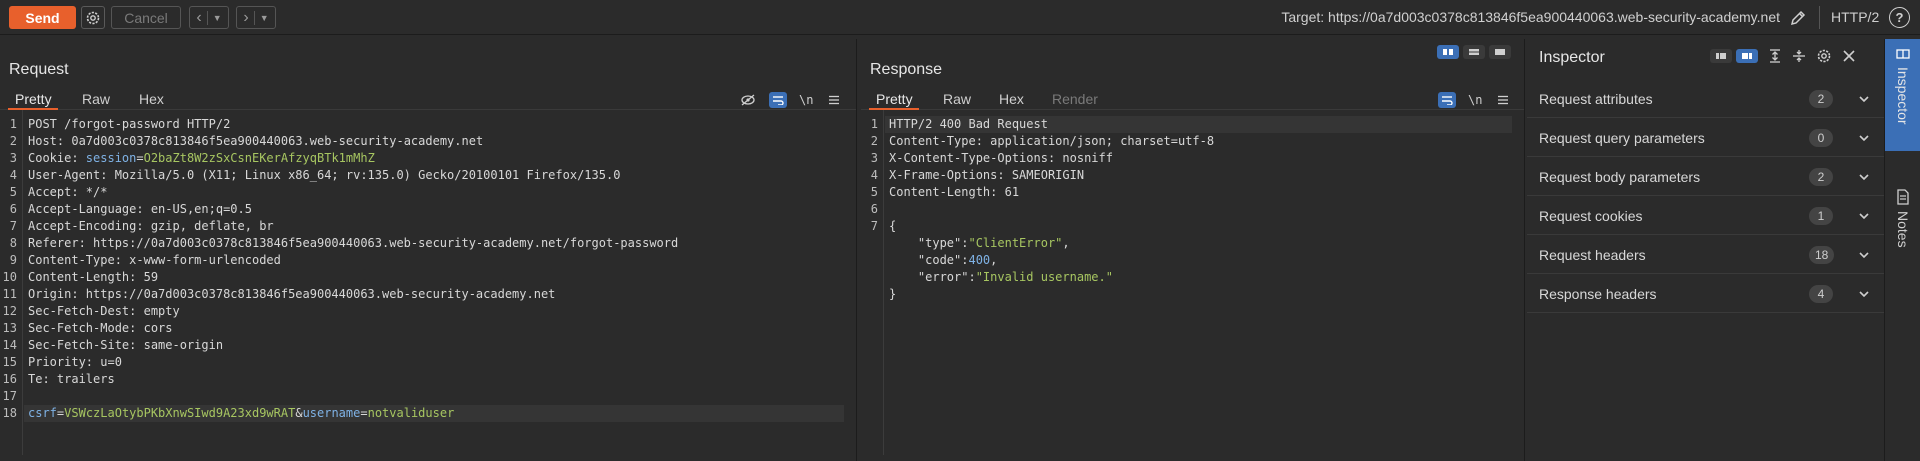 This screenshot has width=1920, height=461. Describe the element at coordinates (1192, 124) in the screenshot. I see `code-line: 1 HTTP/2 400 Bad Request` at that location.